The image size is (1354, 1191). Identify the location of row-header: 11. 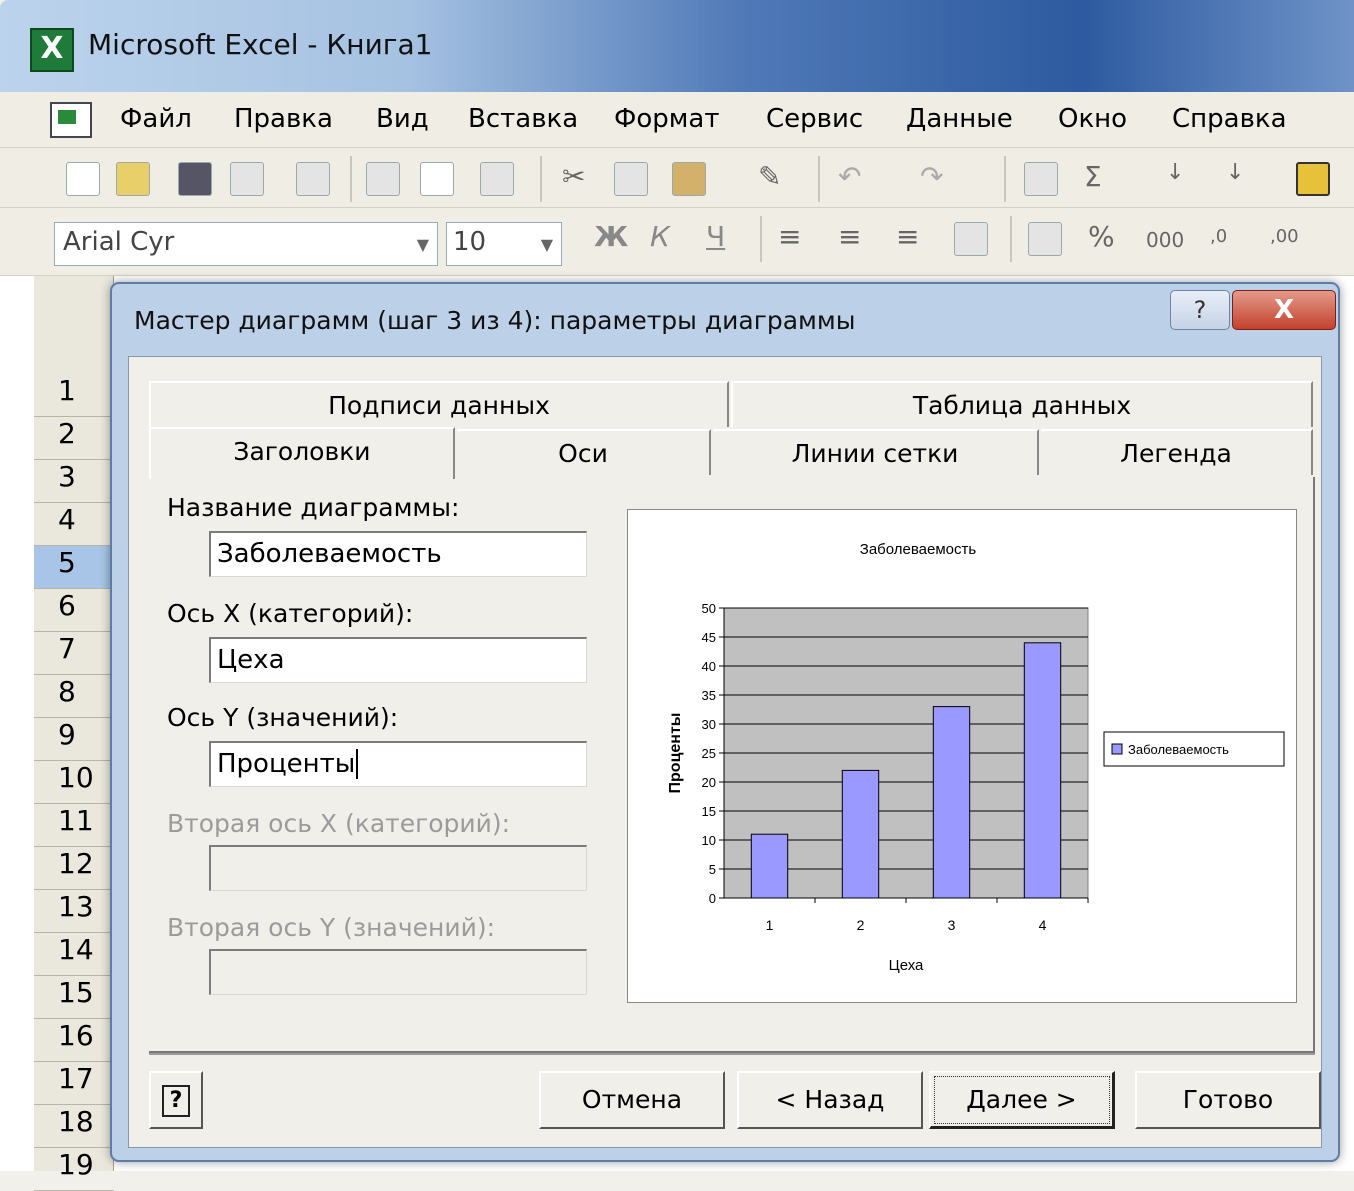
(74, 825).